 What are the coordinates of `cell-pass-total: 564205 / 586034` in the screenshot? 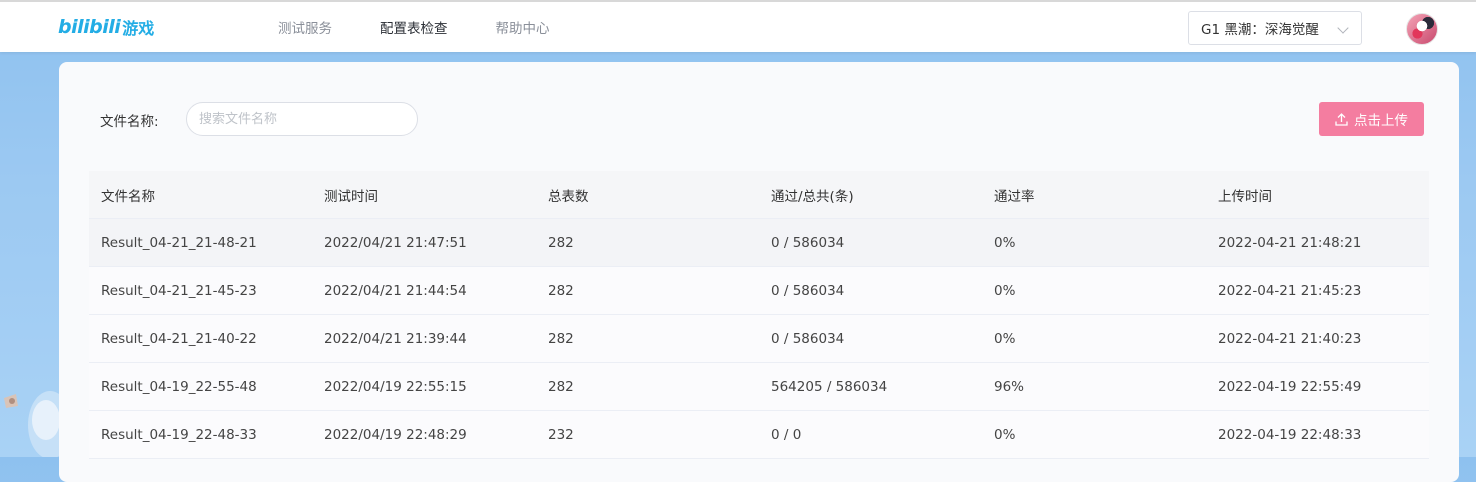 It's located at (829, 386).